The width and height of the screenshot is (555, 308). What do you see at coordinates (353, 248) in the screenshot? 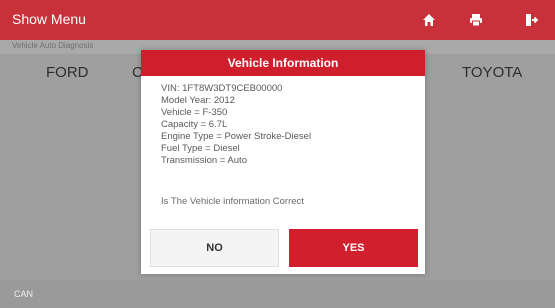
I see `yes-button: YES` at bounding box center [353, 248].